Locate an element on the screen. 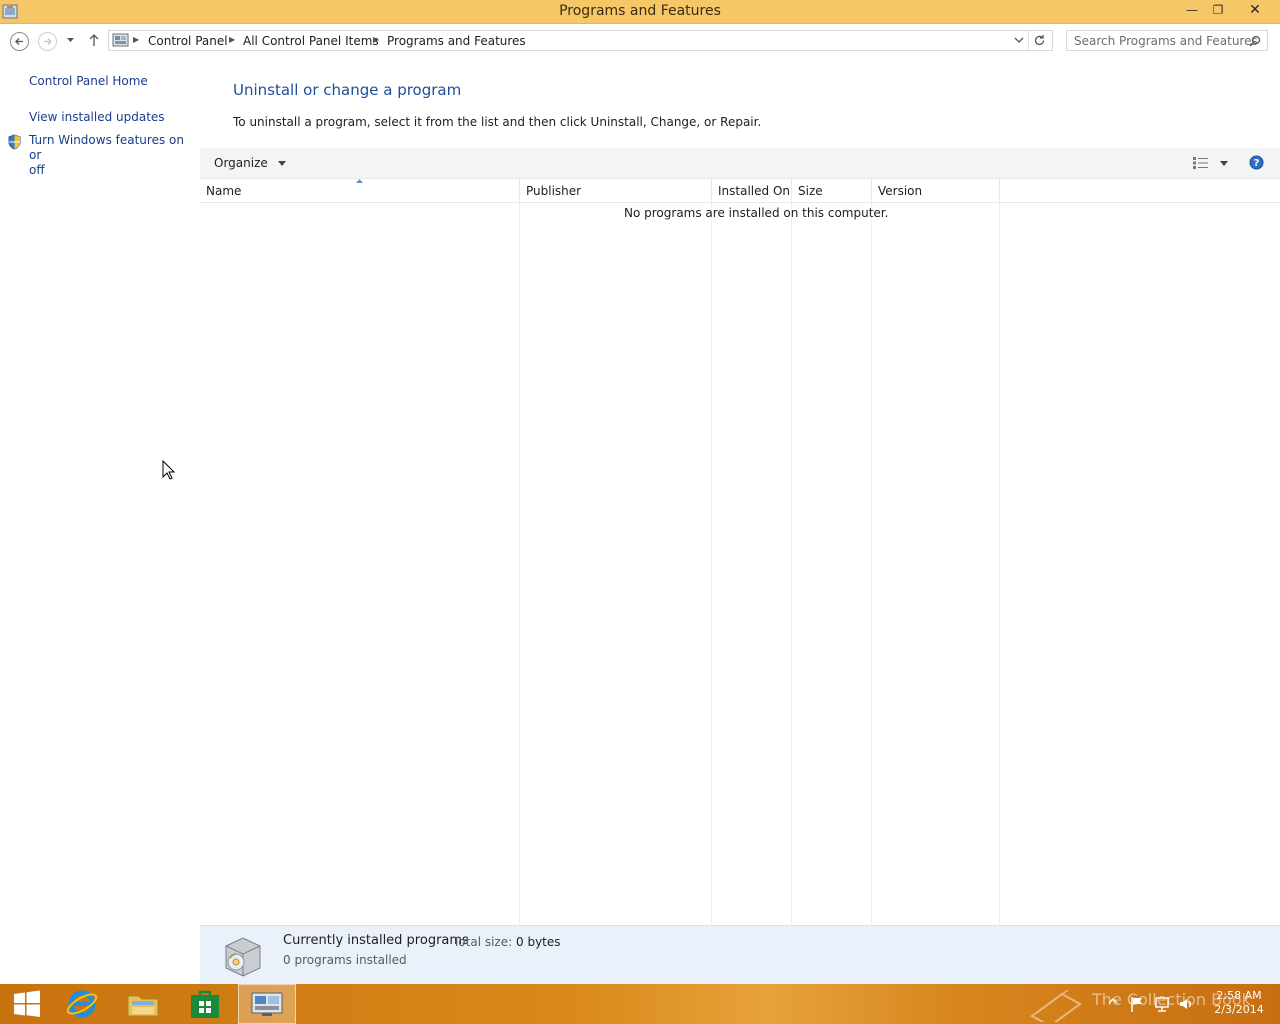  start-icon is located at coordinates (27, 1003).